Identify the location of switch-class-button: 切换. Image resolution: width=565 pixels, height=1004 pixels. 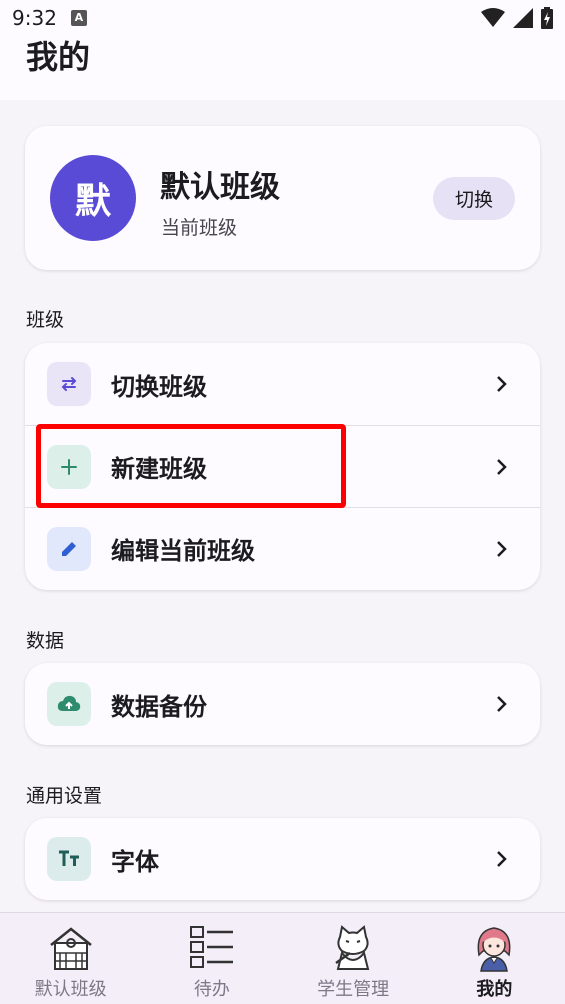
(474, 198).